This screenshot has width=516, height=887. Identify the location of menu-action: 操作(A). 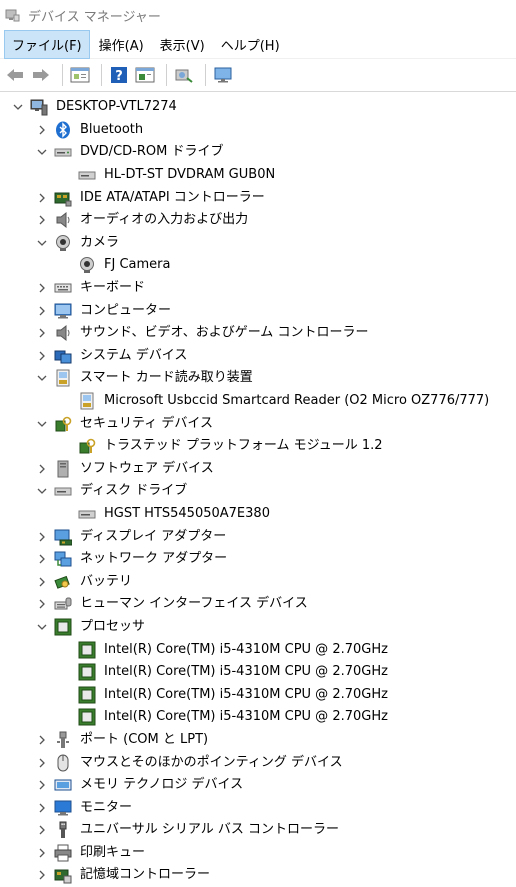
(121, 44).